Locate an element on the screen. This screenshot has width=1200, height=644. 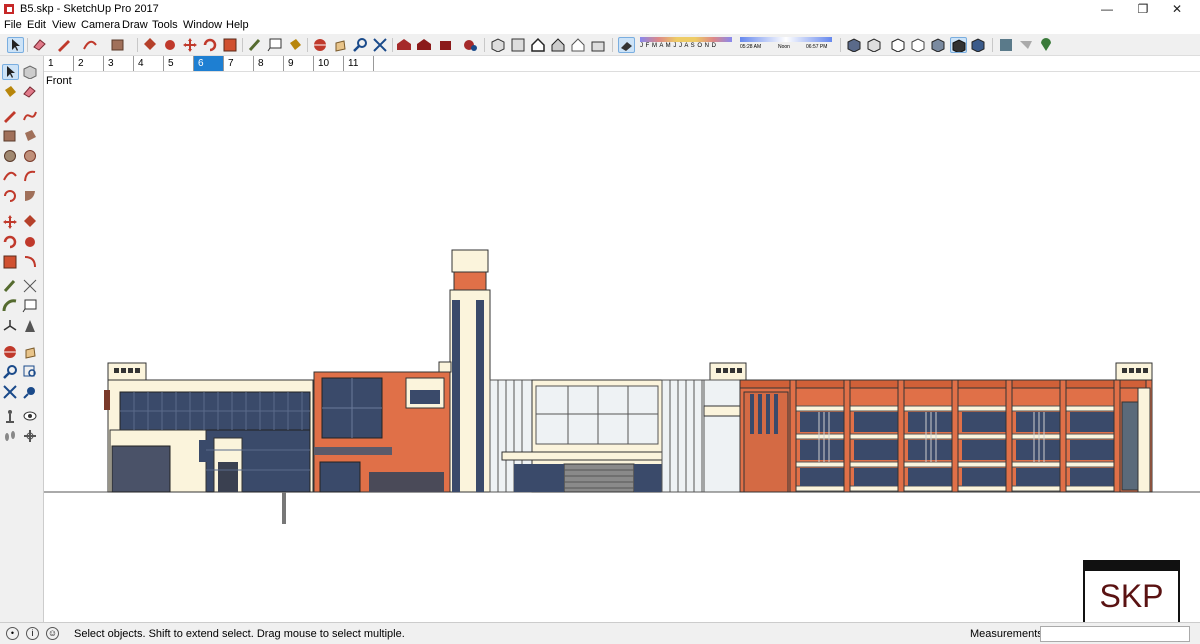
view-iso-button is located at coordinates (498, 45).